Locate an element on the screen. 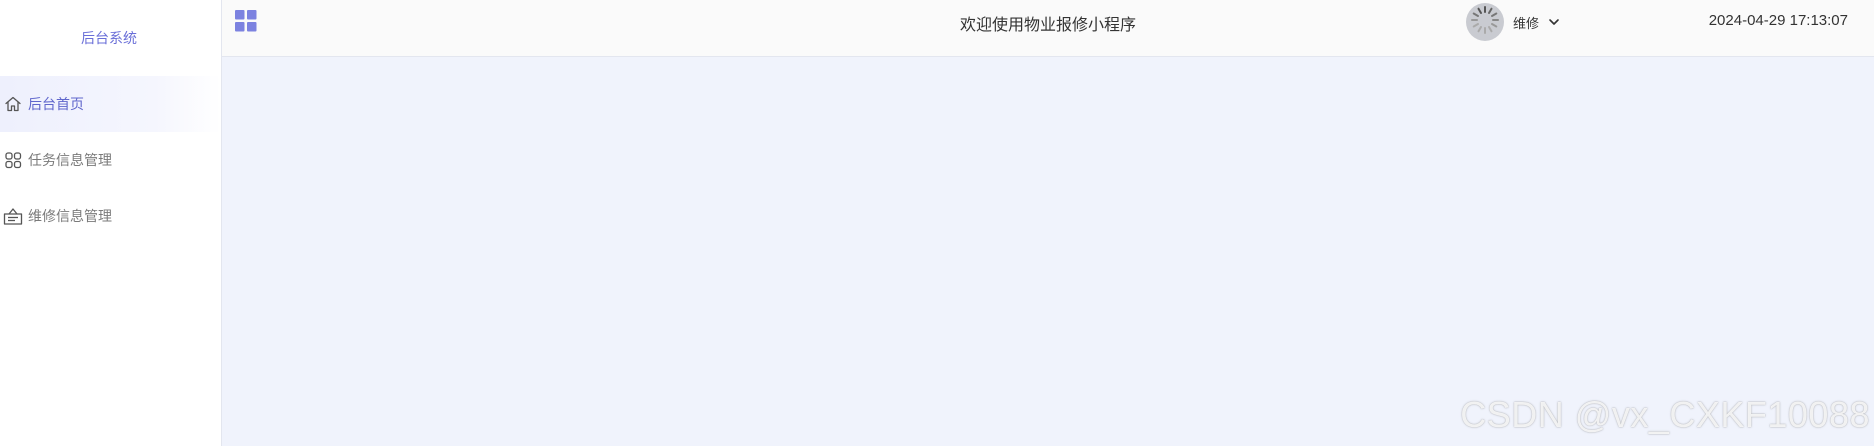 The height and width of the screenshot is (446, 1874). sidebar: 后台系统 后台首页 任务信息管理 维修信息管理 is located at coordinates (111, 223).